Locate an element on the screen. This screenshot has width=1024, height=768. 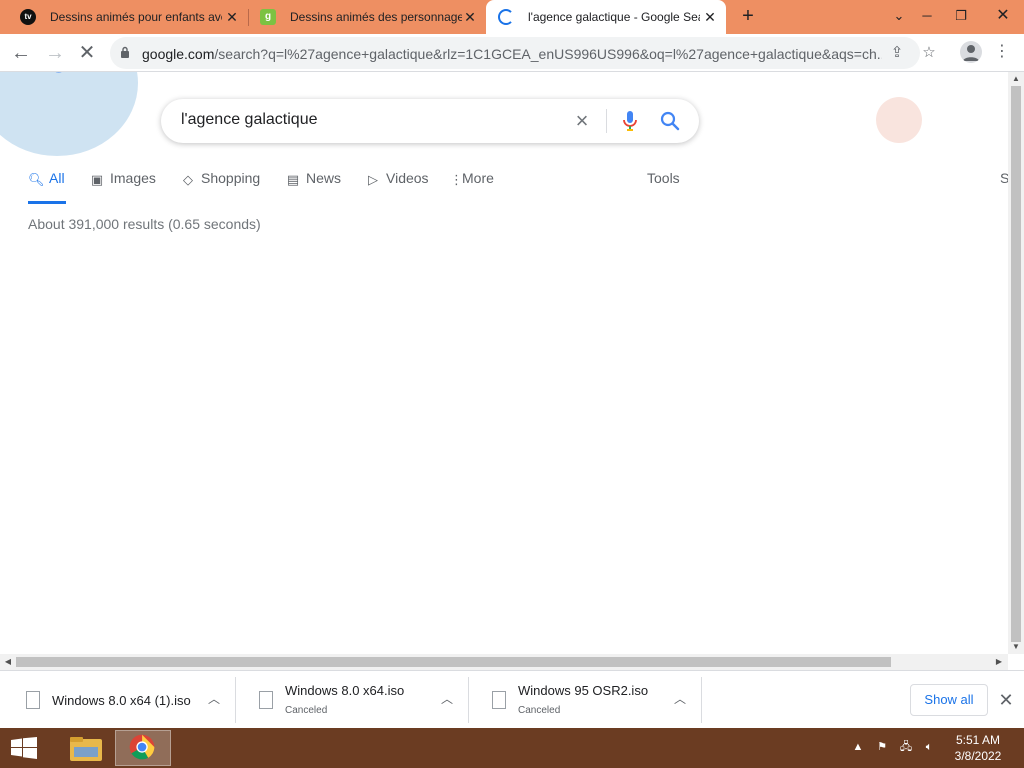
browser-tab-1: tv Dessins animés pour enfants ave ✕ is located at coordinates (128, 17).